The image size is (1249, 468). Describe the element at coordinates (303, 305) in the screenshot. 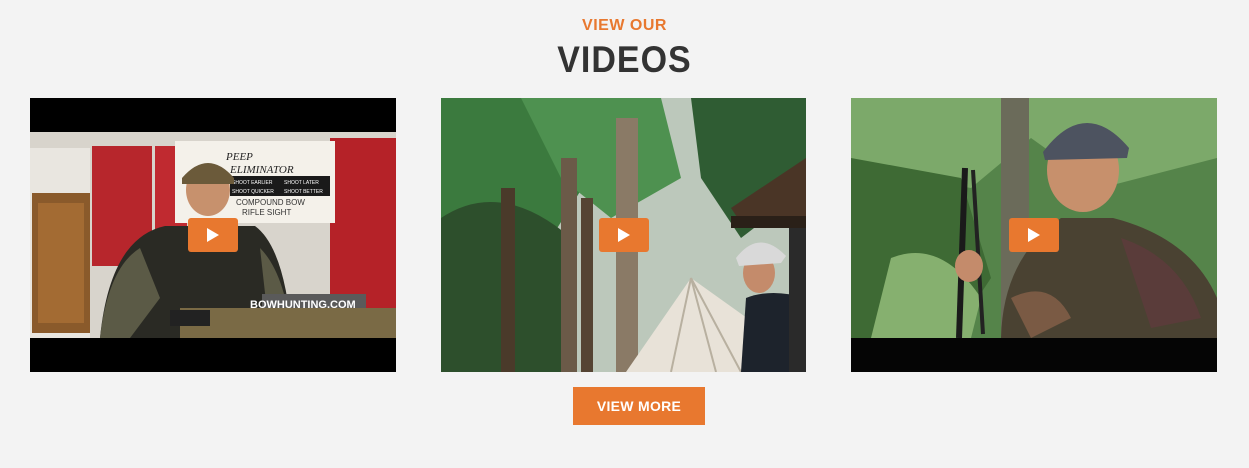

I see `video-watermark: BOWHUNTING.COM` at that location.